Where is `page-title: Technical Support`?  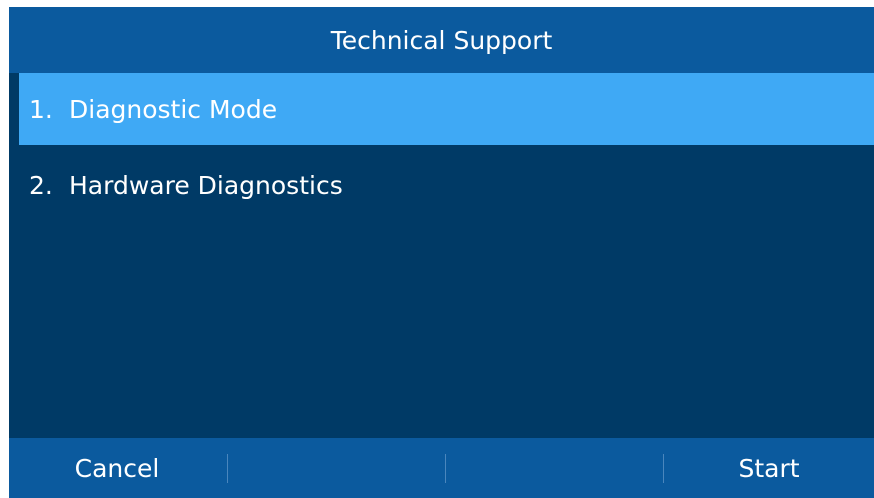 page-title: Technical Support is located at coordinates (441, 40).